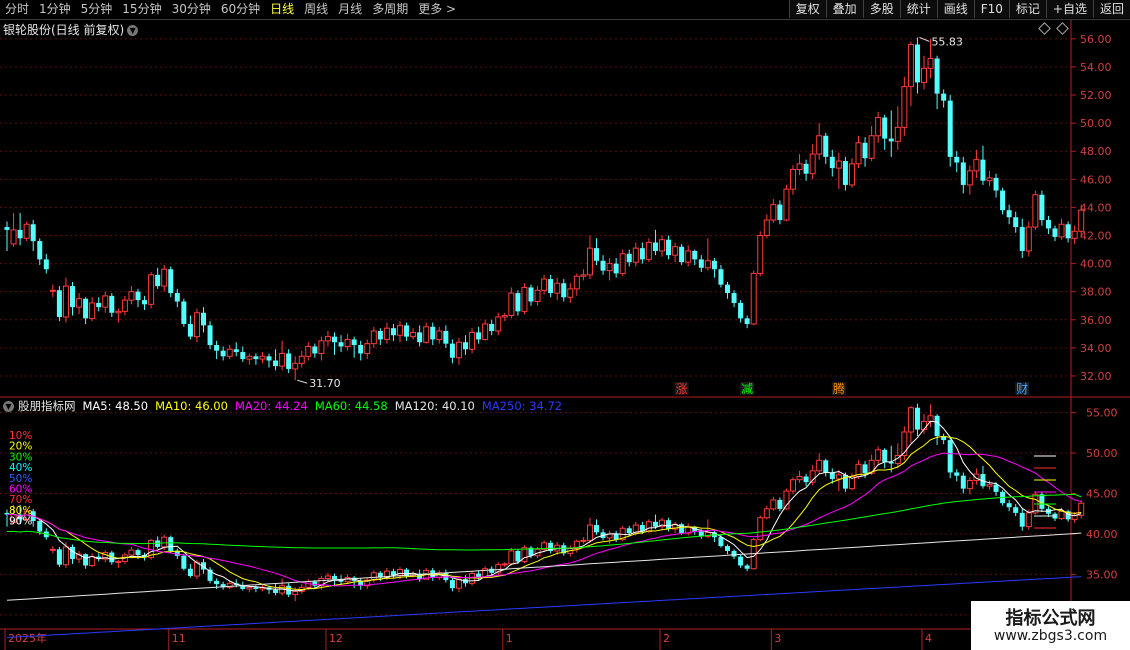 This screenshot has height=650, width=1130. I want to click on period-tab: 30分钟, so click(191, 9).